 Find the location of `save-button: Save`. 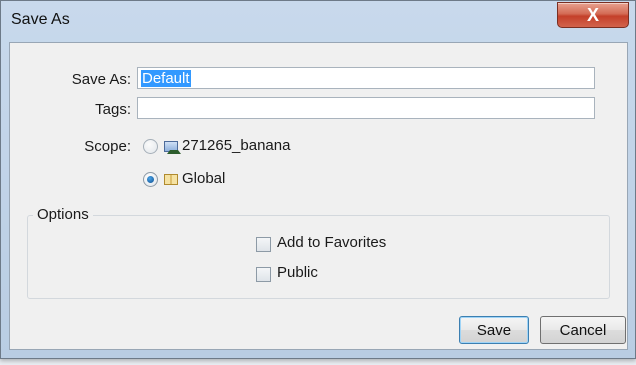

save-button: Save is located at coordinates (494, 330).